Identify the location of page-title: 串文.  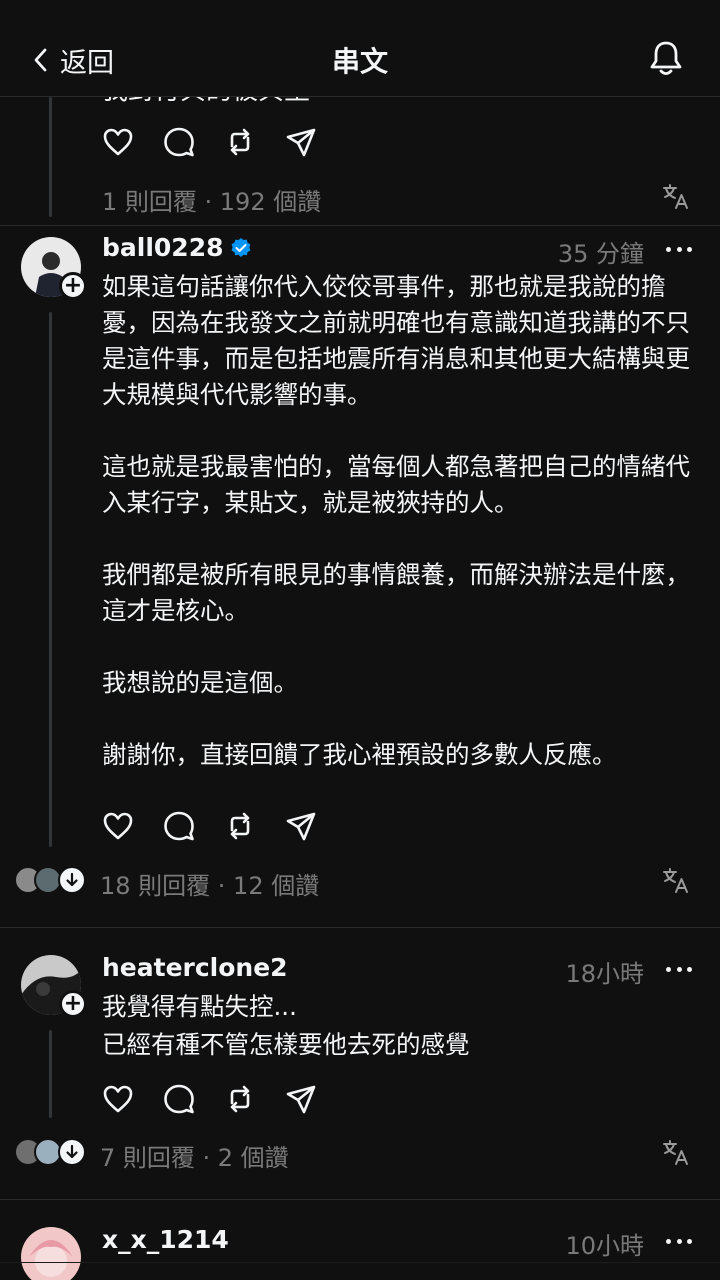
(359, 61).